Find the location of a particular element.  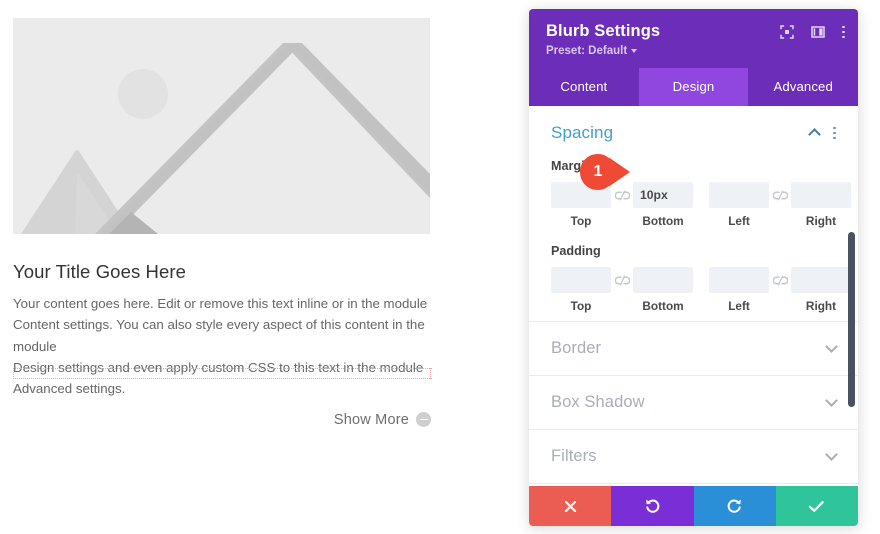

margin-right-label: Right is located at coordinates (821, 221).